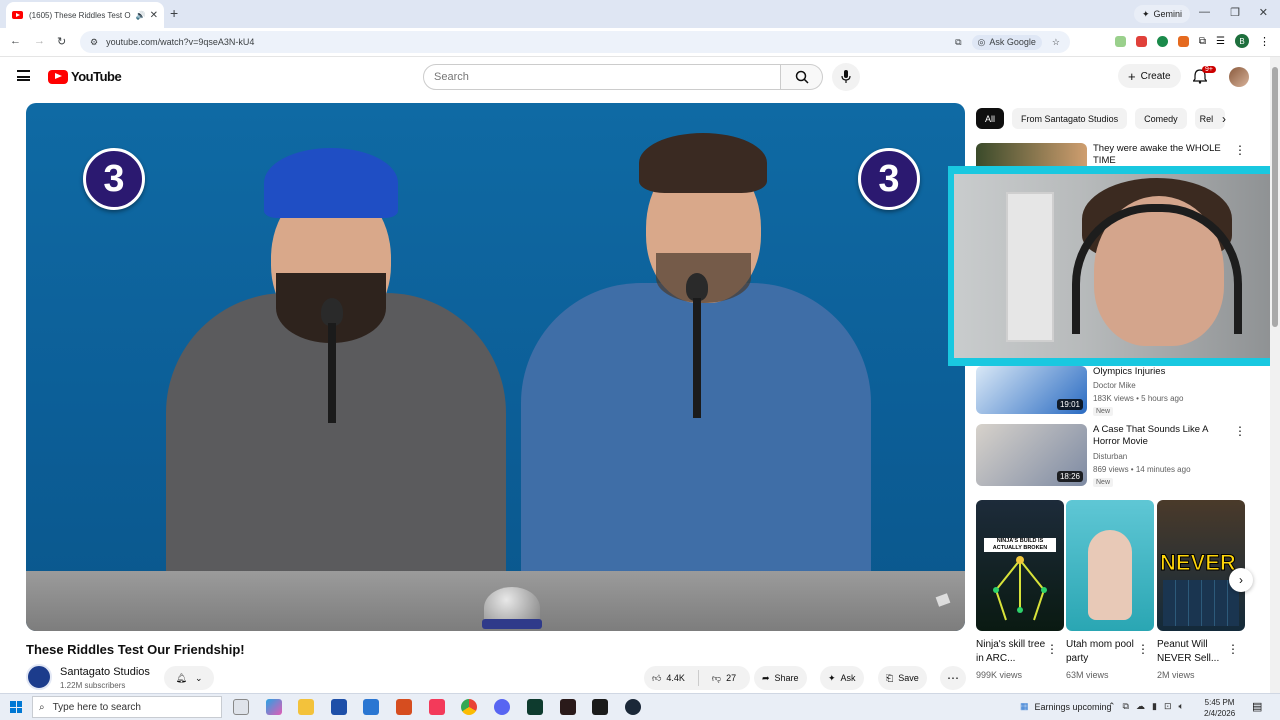 This screenshot has width=1280, height=720. I want to click on ask-google-button: ◎ Ask Google, so click(1006, 42).